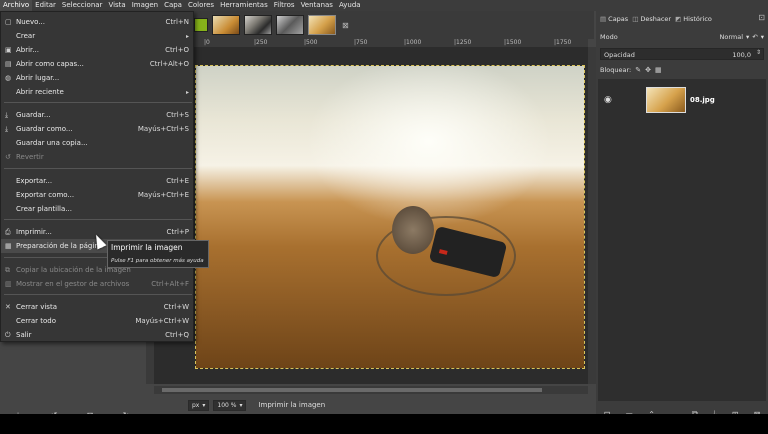 This screenshot has width=768, height=434. What do you see at coordinates (638, 70) in the screenshot?
I see `lock-pixels-icon: ✎` at bounding box center [638, 70].